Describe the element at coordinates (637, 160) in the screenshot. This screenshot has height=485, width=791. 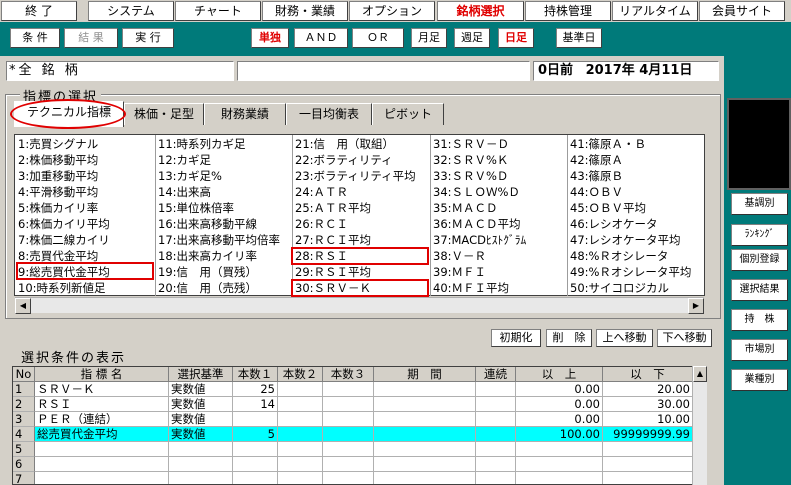
I see `indicator-item: 42:篠原Ａ` at that location.